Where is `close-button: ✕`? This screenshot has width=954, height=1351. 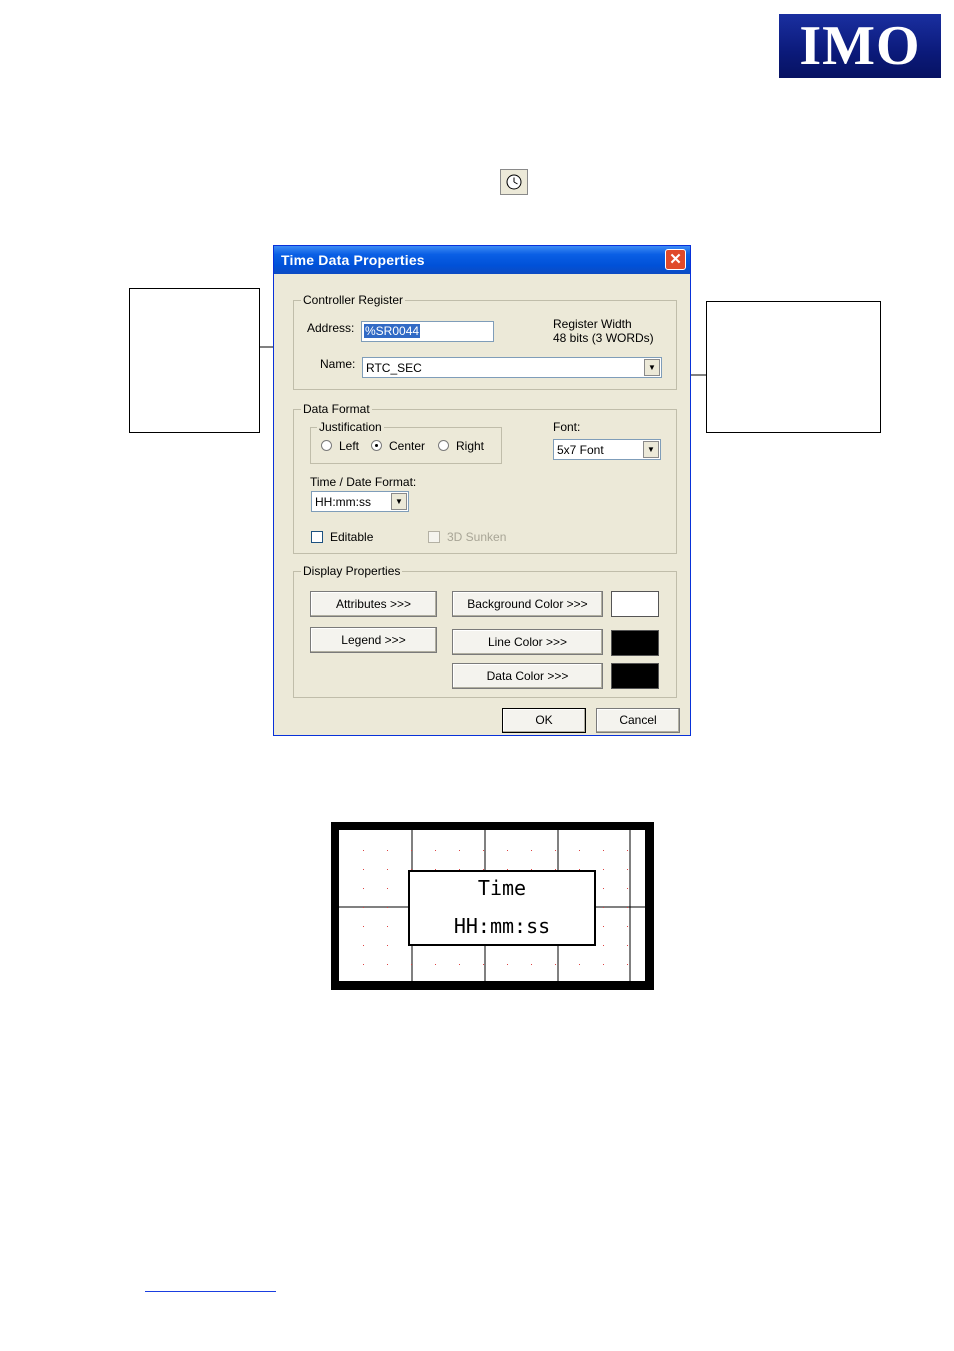 close-button: ✕ is located at coordinates (675, 259).